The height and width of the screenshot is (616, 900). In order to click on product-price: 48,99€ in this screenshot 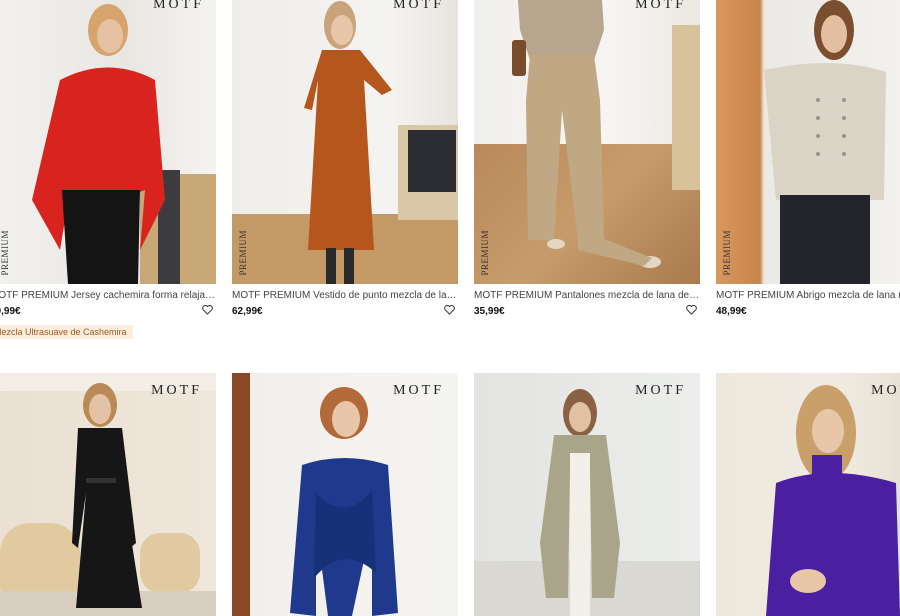, I will do `click(731, 311)`.